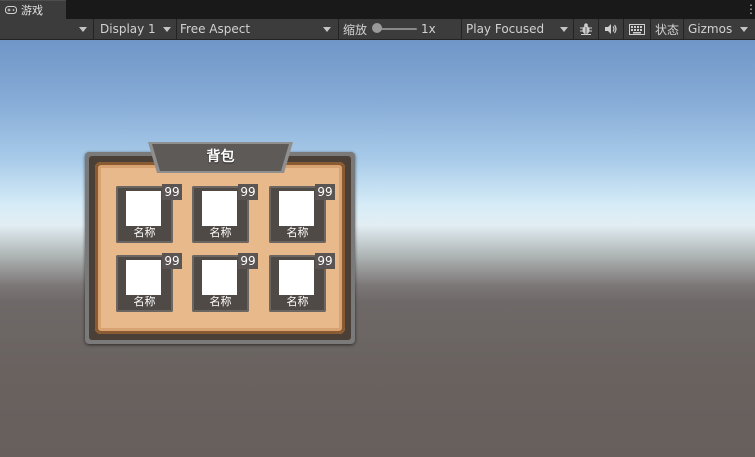 This screenshot has width=755, height=457. I want to click on shortcuts-toggle, so click(637, 29).